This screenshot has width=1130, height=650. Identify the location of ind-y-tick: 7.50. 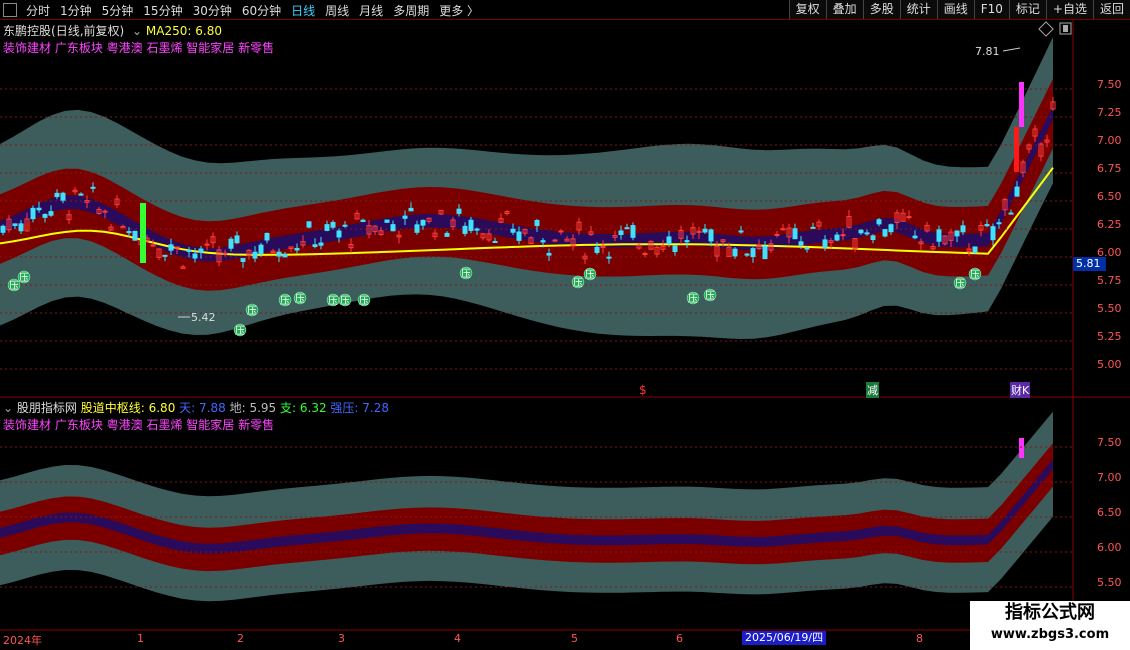
(1109, 442).